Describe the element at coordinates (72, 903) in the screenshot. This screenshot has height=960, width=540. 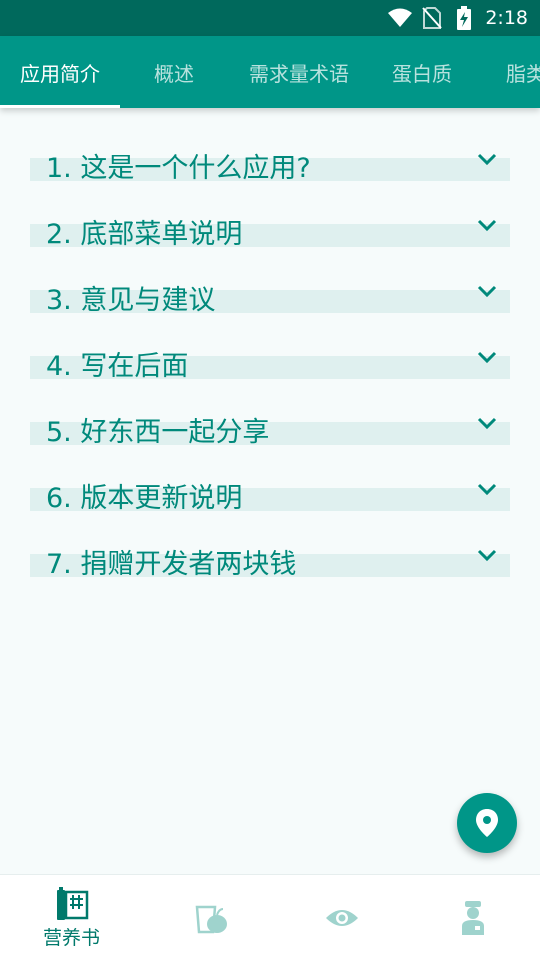
I see `book-icon` at that location.